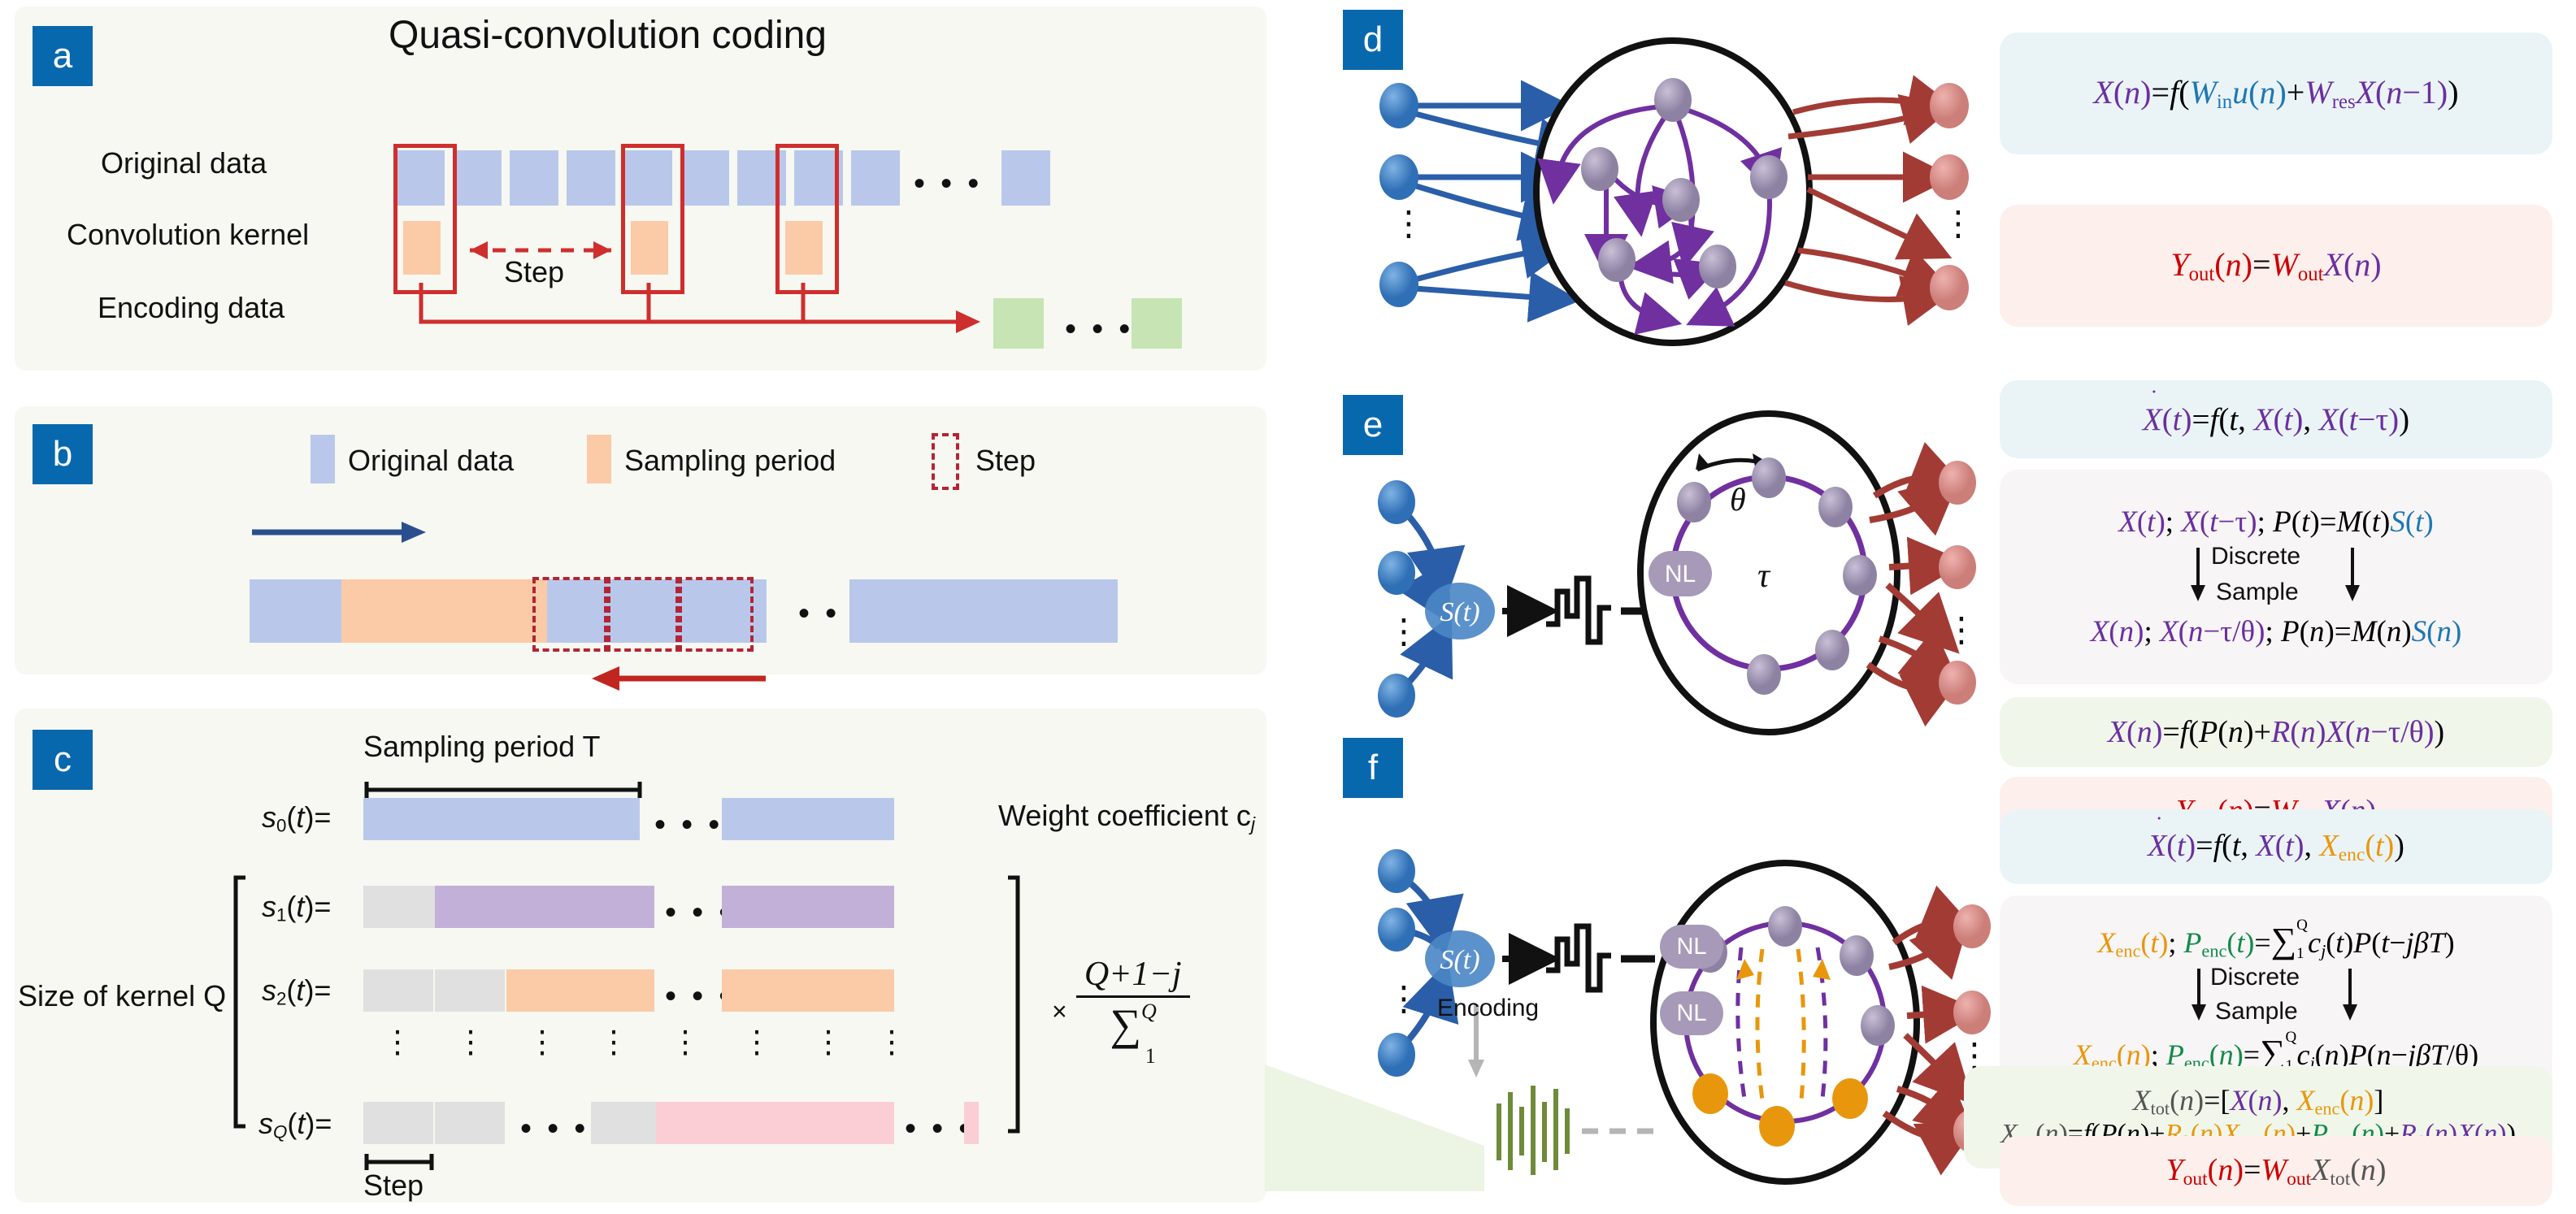  What do you see at coordinates (2256, 1011) in the screenshot?
I see `panel-f-sample-label: Sample` at bounding box center [2256, 1011].